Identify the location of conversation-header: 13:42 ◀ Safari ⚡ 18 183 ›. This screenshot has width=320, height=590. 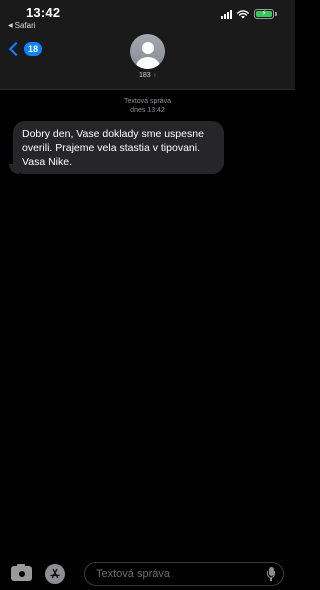
(147, 45).